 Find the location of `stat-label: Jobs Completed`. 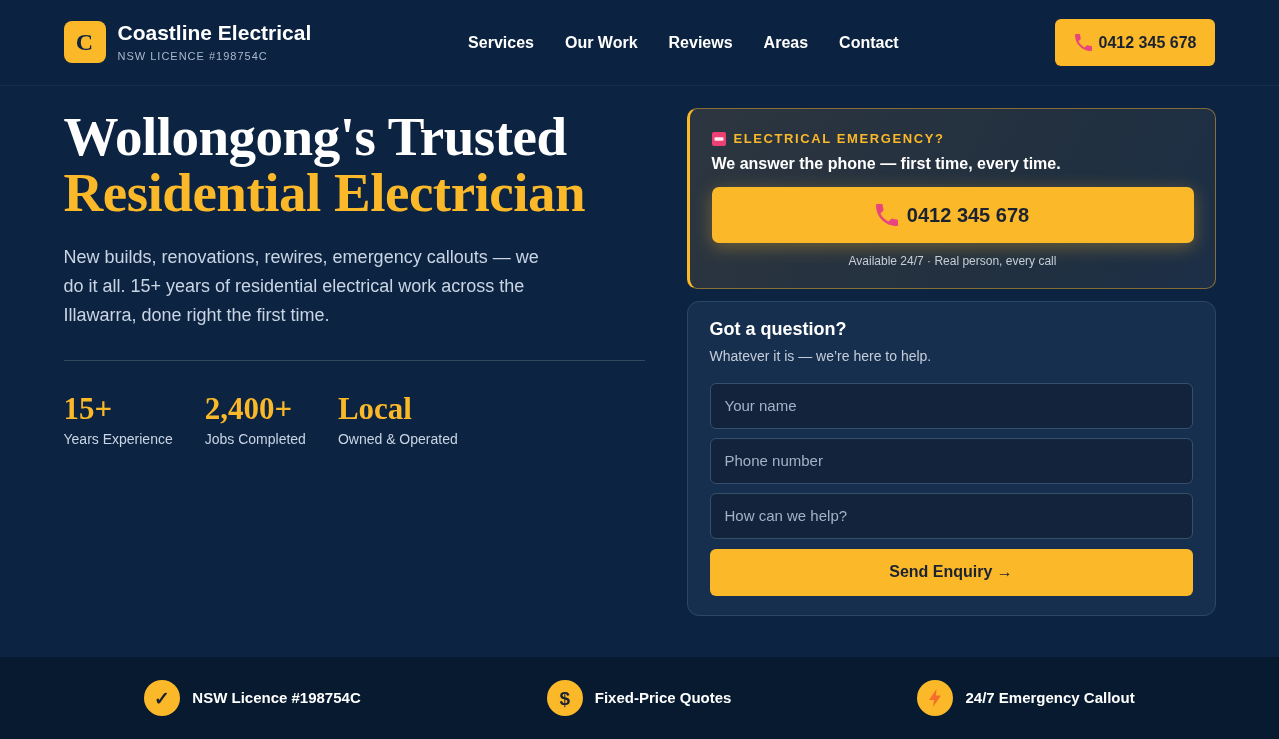

stat-label: Jobs Completed is located at coordinates (255, 439).